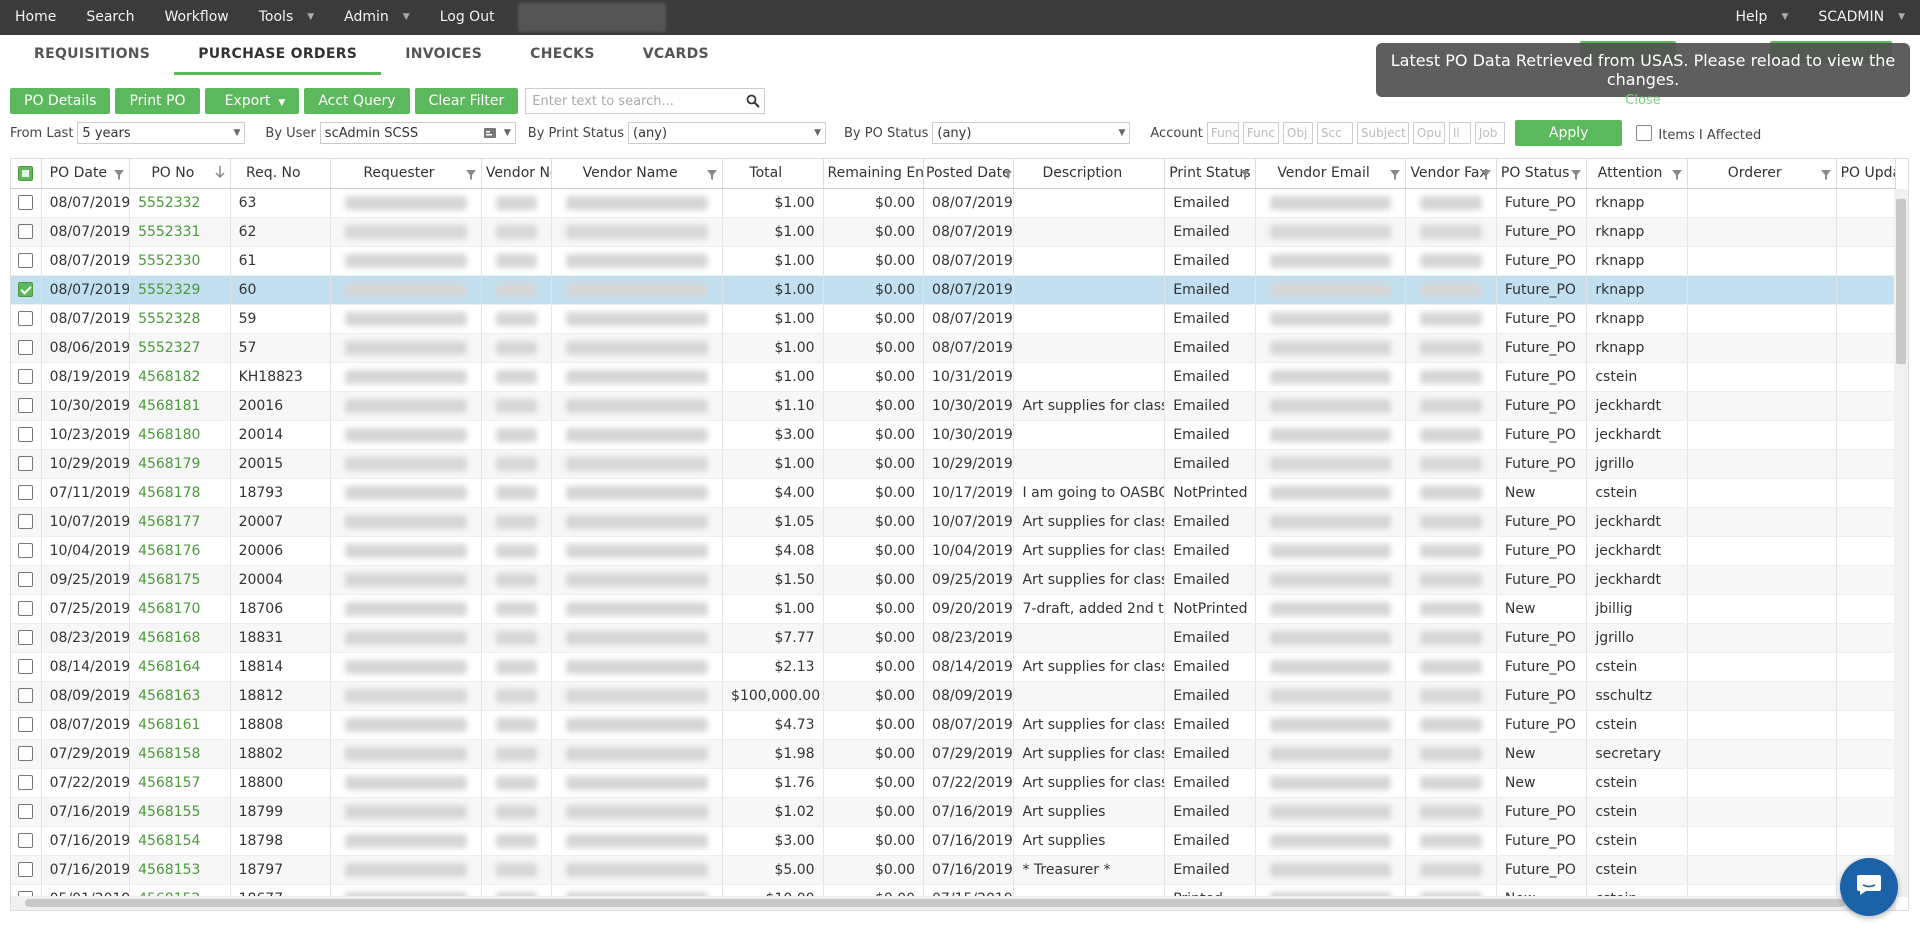  Describe the element at coordinates (377, 17) in the screenshot. I see `nav-admin: Admin ▼` at that location.